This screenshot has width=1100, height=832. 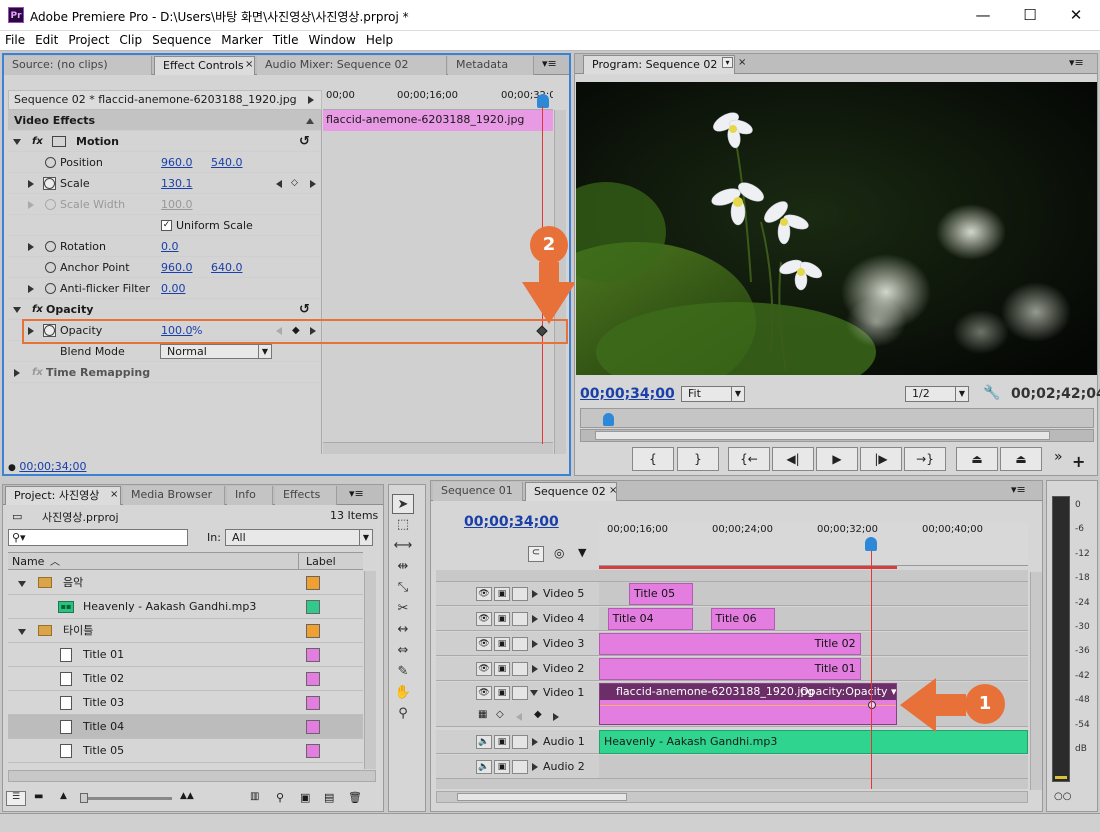 I want to click on go-to-out-button: →}, so click(x=925, y=459).